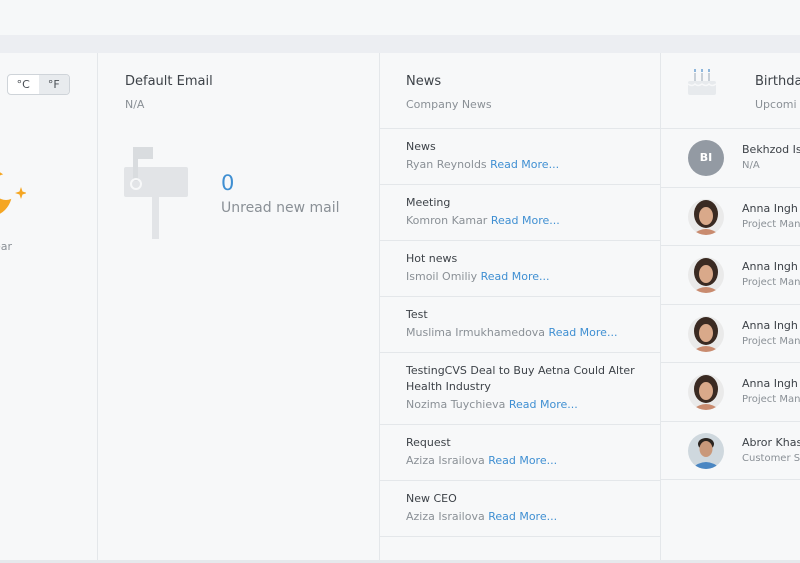  Describe the element at coordinates (6, 246) in the screenshot. I see `weather-condition: ear` at that location.